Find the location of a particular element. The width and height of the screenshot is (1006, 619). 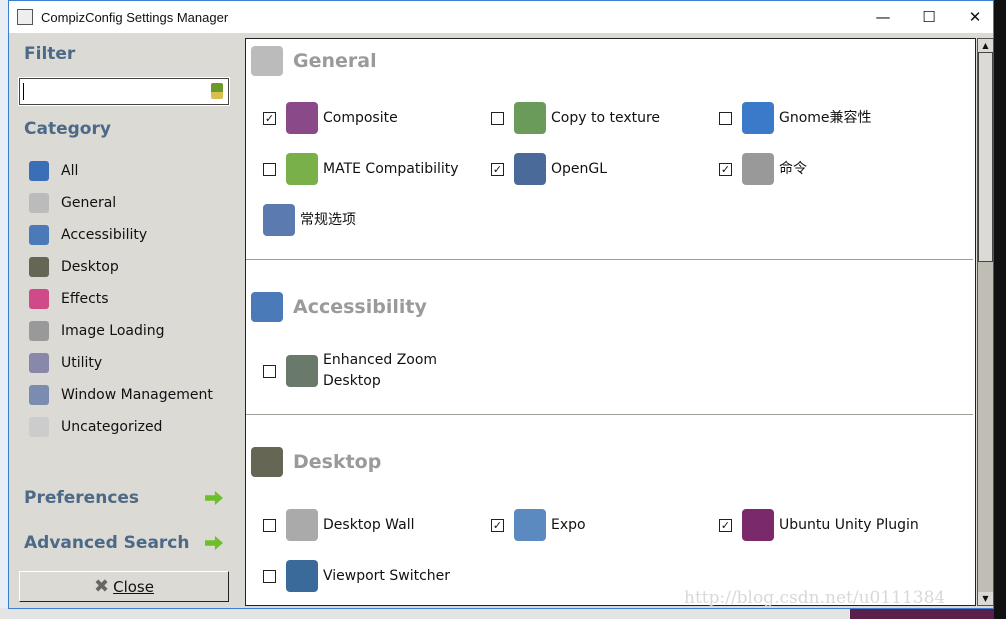

plugin-label: 命令 is located at coordinates (793, 168).